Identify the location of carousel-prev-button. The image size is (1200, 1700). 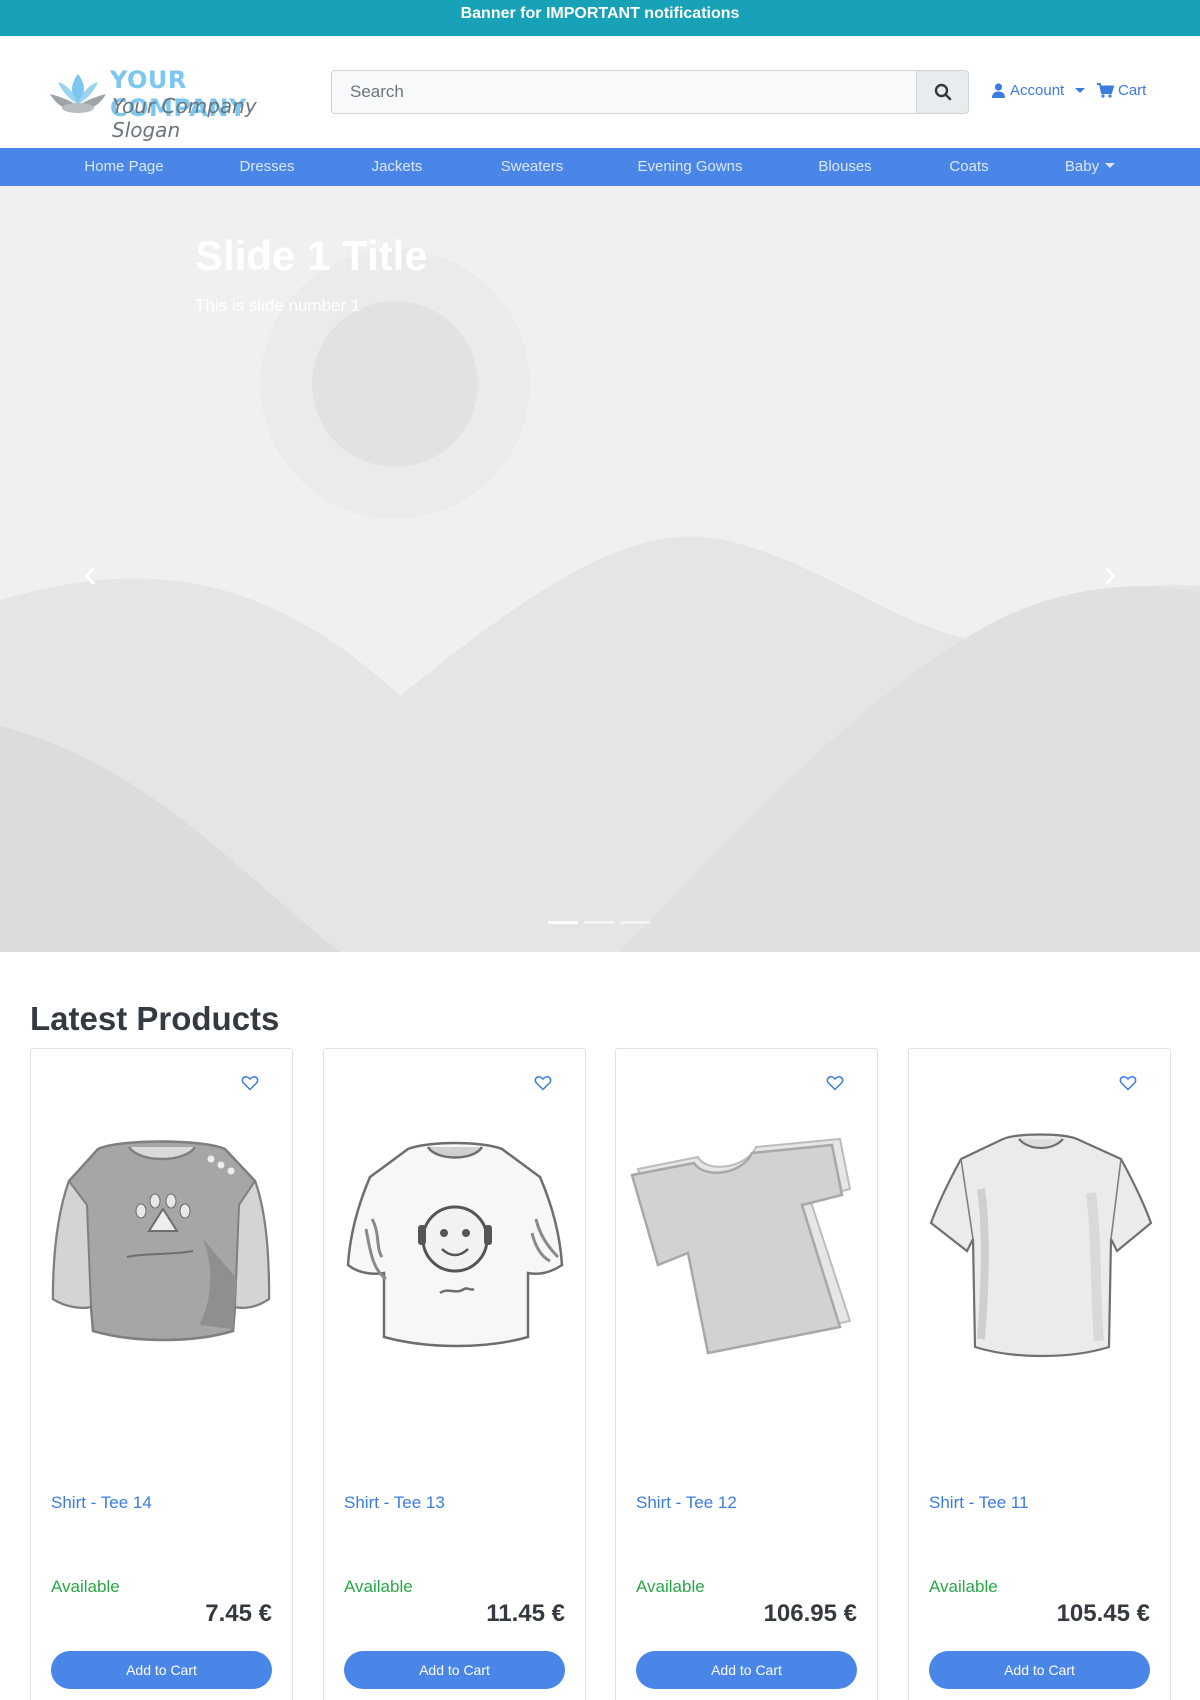
(90, 576).